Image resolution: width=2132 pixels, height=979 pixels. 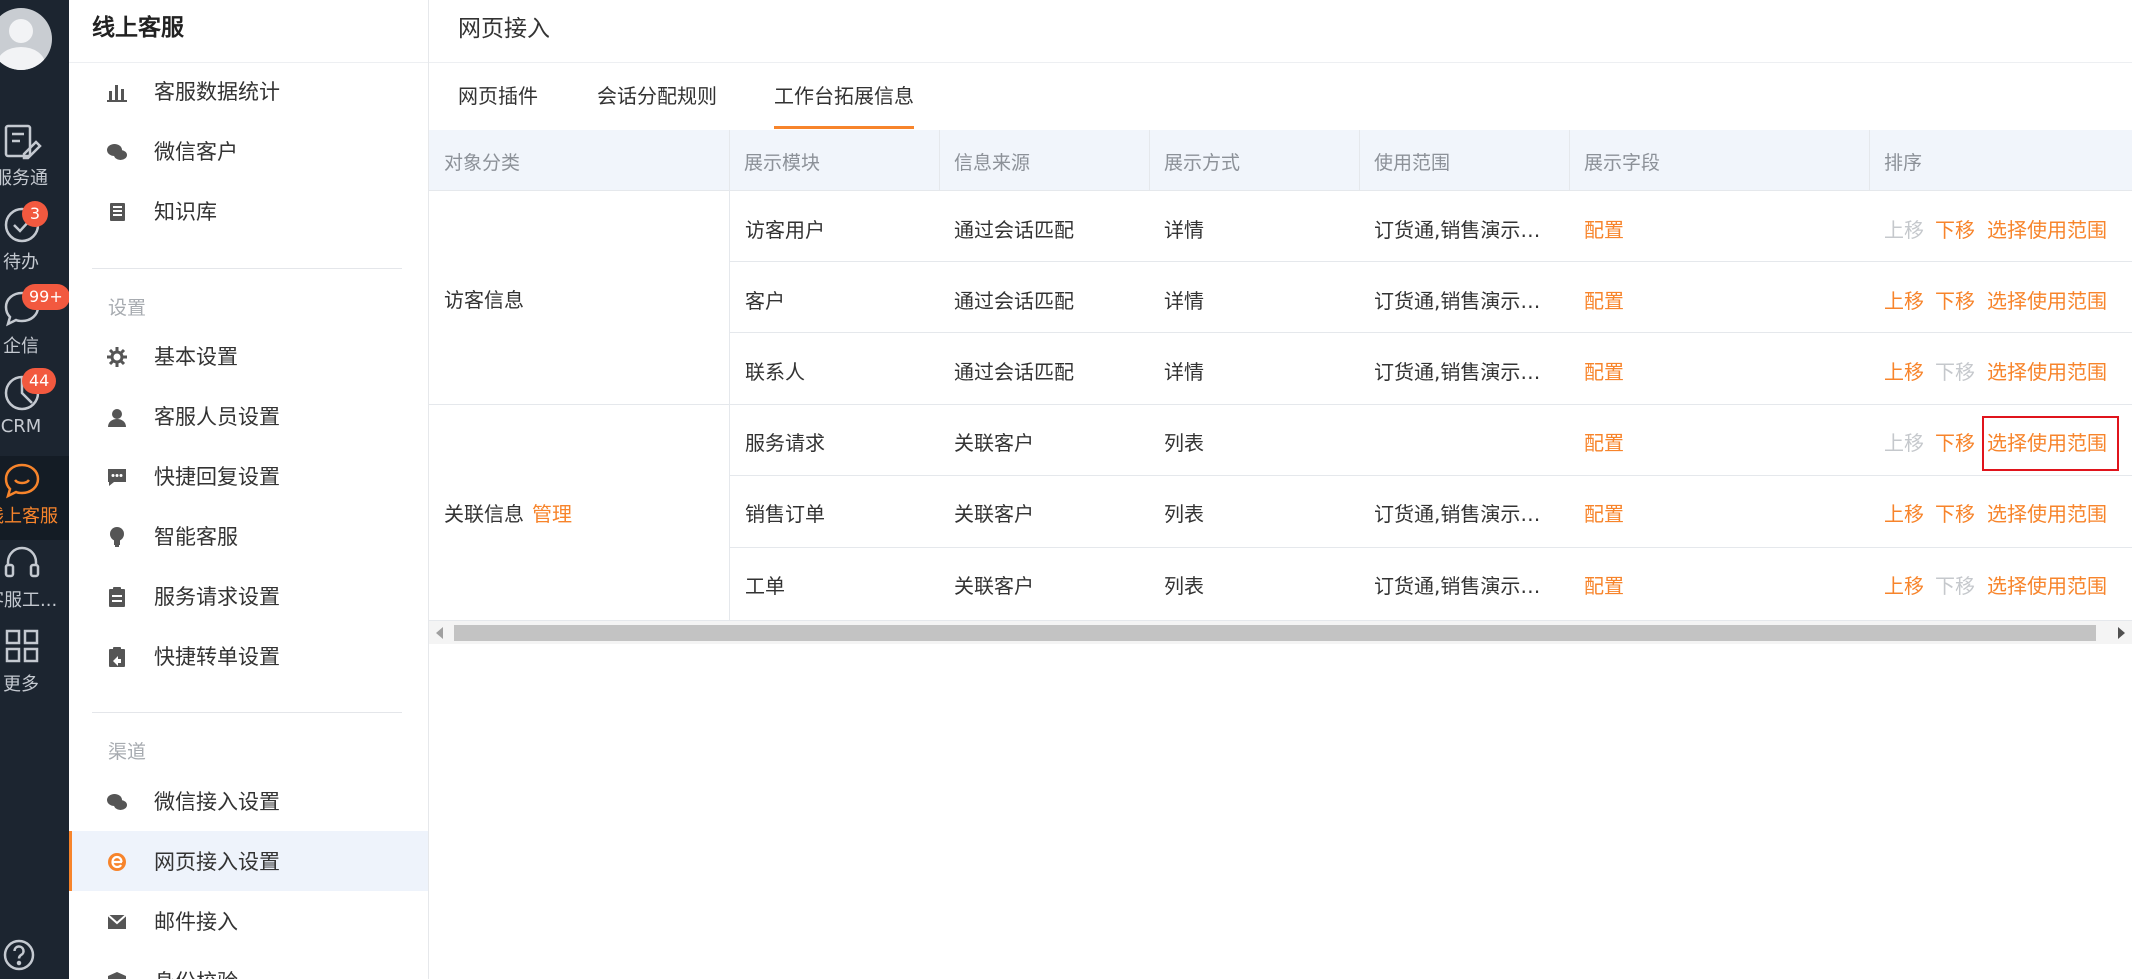 I want to click on page-title: 网页接入, so click(x=504, y=29).